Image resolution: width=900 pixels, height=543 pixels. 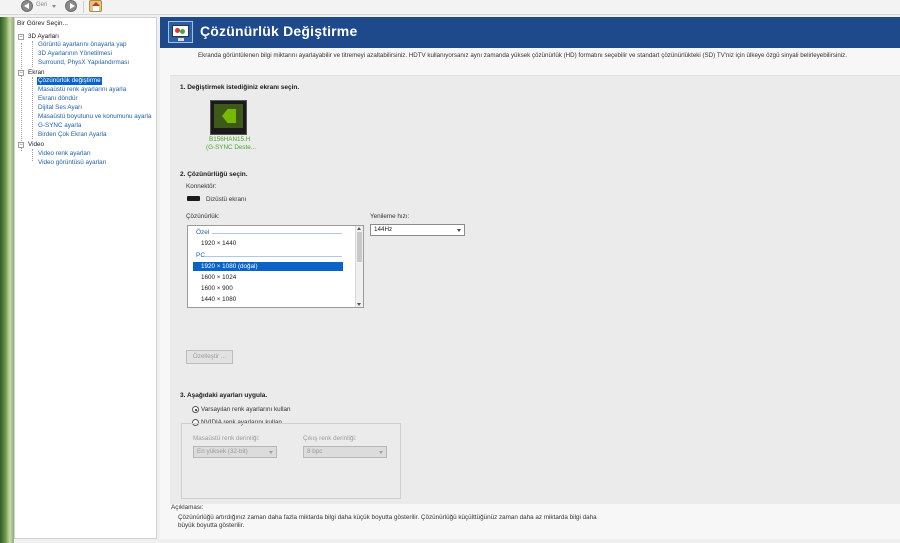 What do you see at coordinates (214, 174) in the screenshot?
I see `section-2-title: 2. Çözünürlüğü seçin.` at bounding box center [214, 174].